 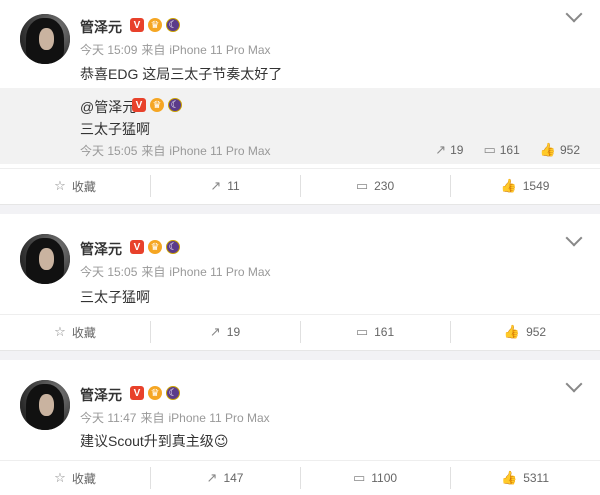 I want to click on like-button: 👍 952, so click(x=525, y=332).